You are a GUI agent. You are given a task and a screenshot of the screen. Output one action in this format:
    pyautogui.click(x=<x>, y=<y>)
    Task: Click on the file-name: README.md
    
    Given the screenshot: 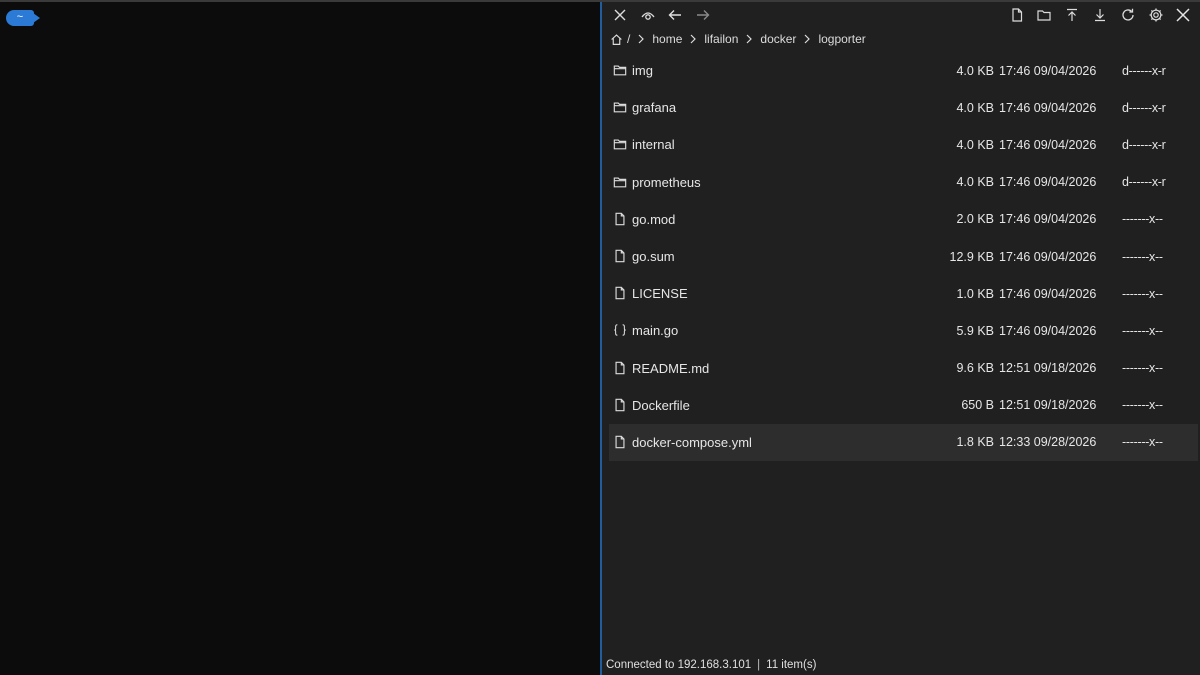 What is the action you would take?
    pyautogui.click(x=671, y=368)
    